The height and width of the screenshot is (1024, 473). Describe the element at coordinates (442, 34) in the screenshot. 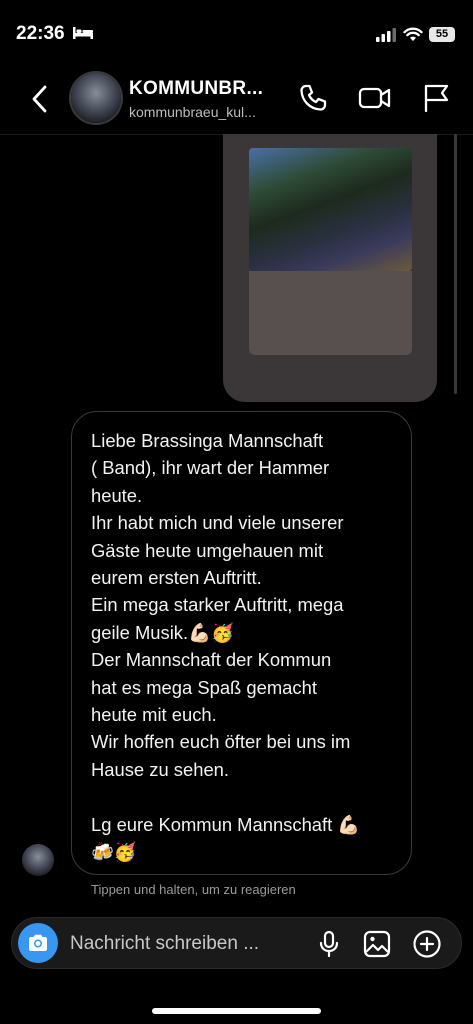

I see `battery-icon: 55` at that location.